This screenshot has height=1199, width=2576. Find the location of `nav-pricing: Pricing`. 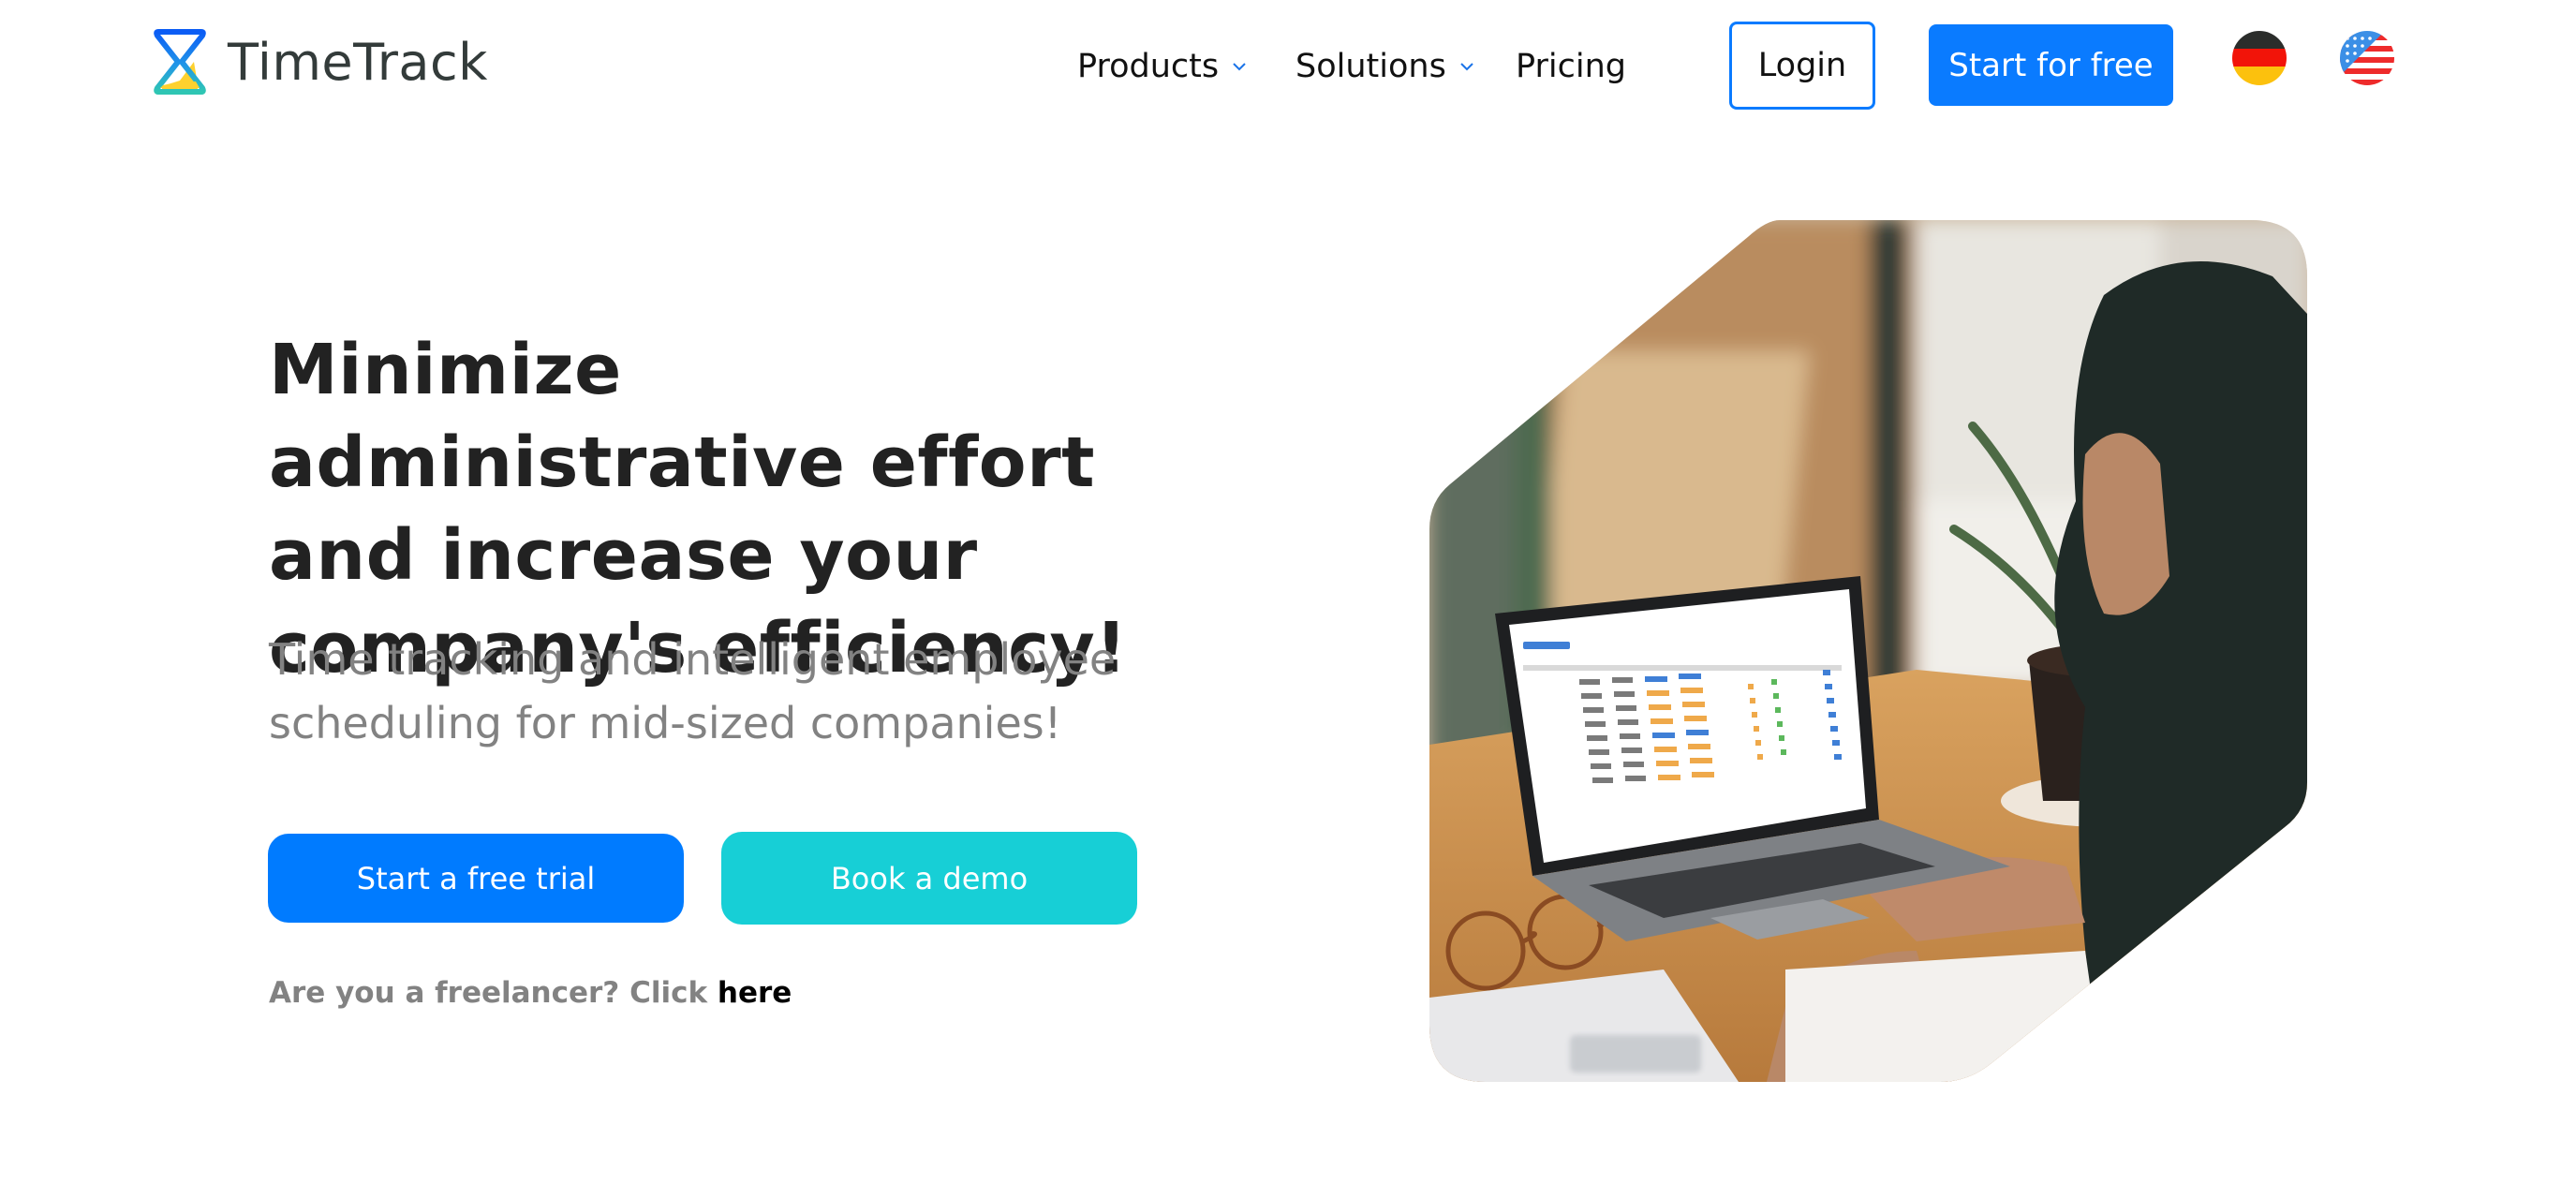

nav-pricing: Pricing is located at coordinates (1571, 66).